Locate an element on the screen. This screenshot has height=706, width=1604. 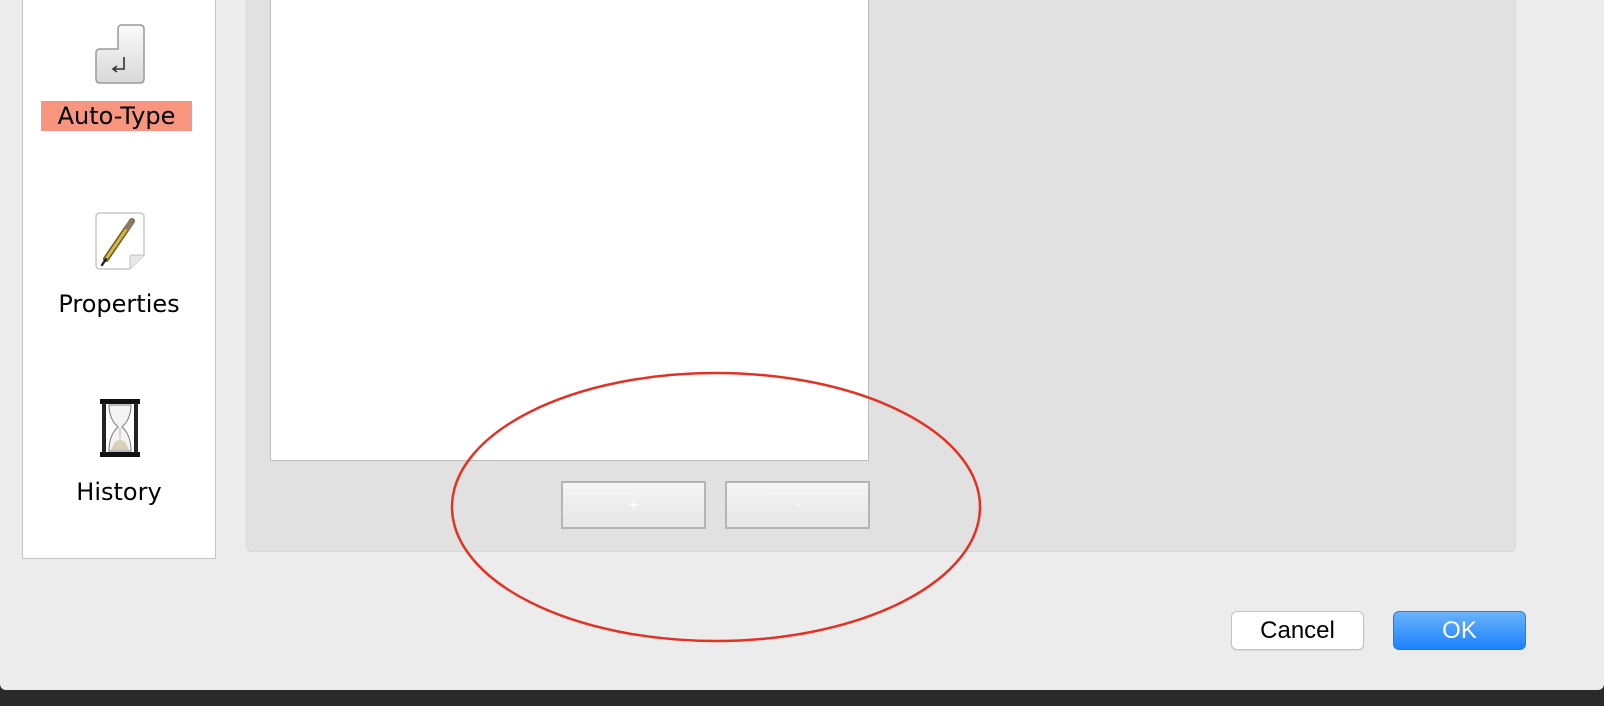
sidebar-item-history: History is located at coordinates (119, 450).